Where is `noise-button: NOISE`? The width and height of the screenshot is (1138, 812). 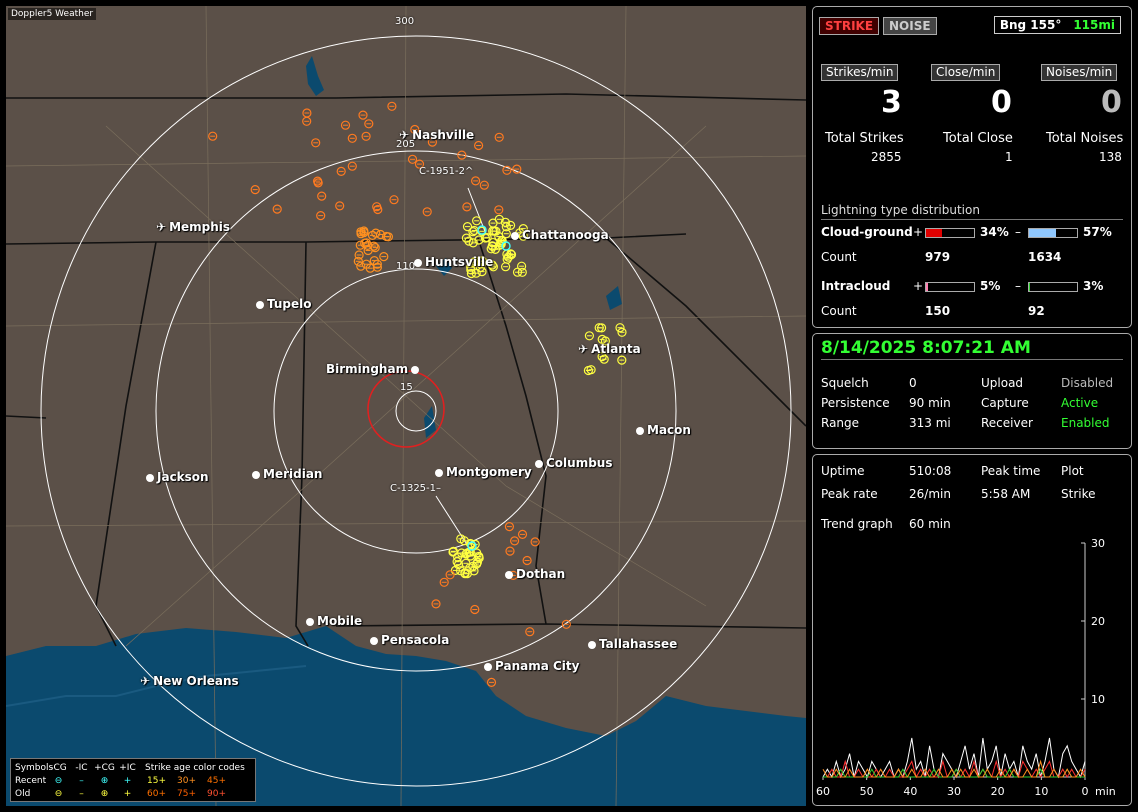 noise-button: NOISE is located at coordinates (910, 26).